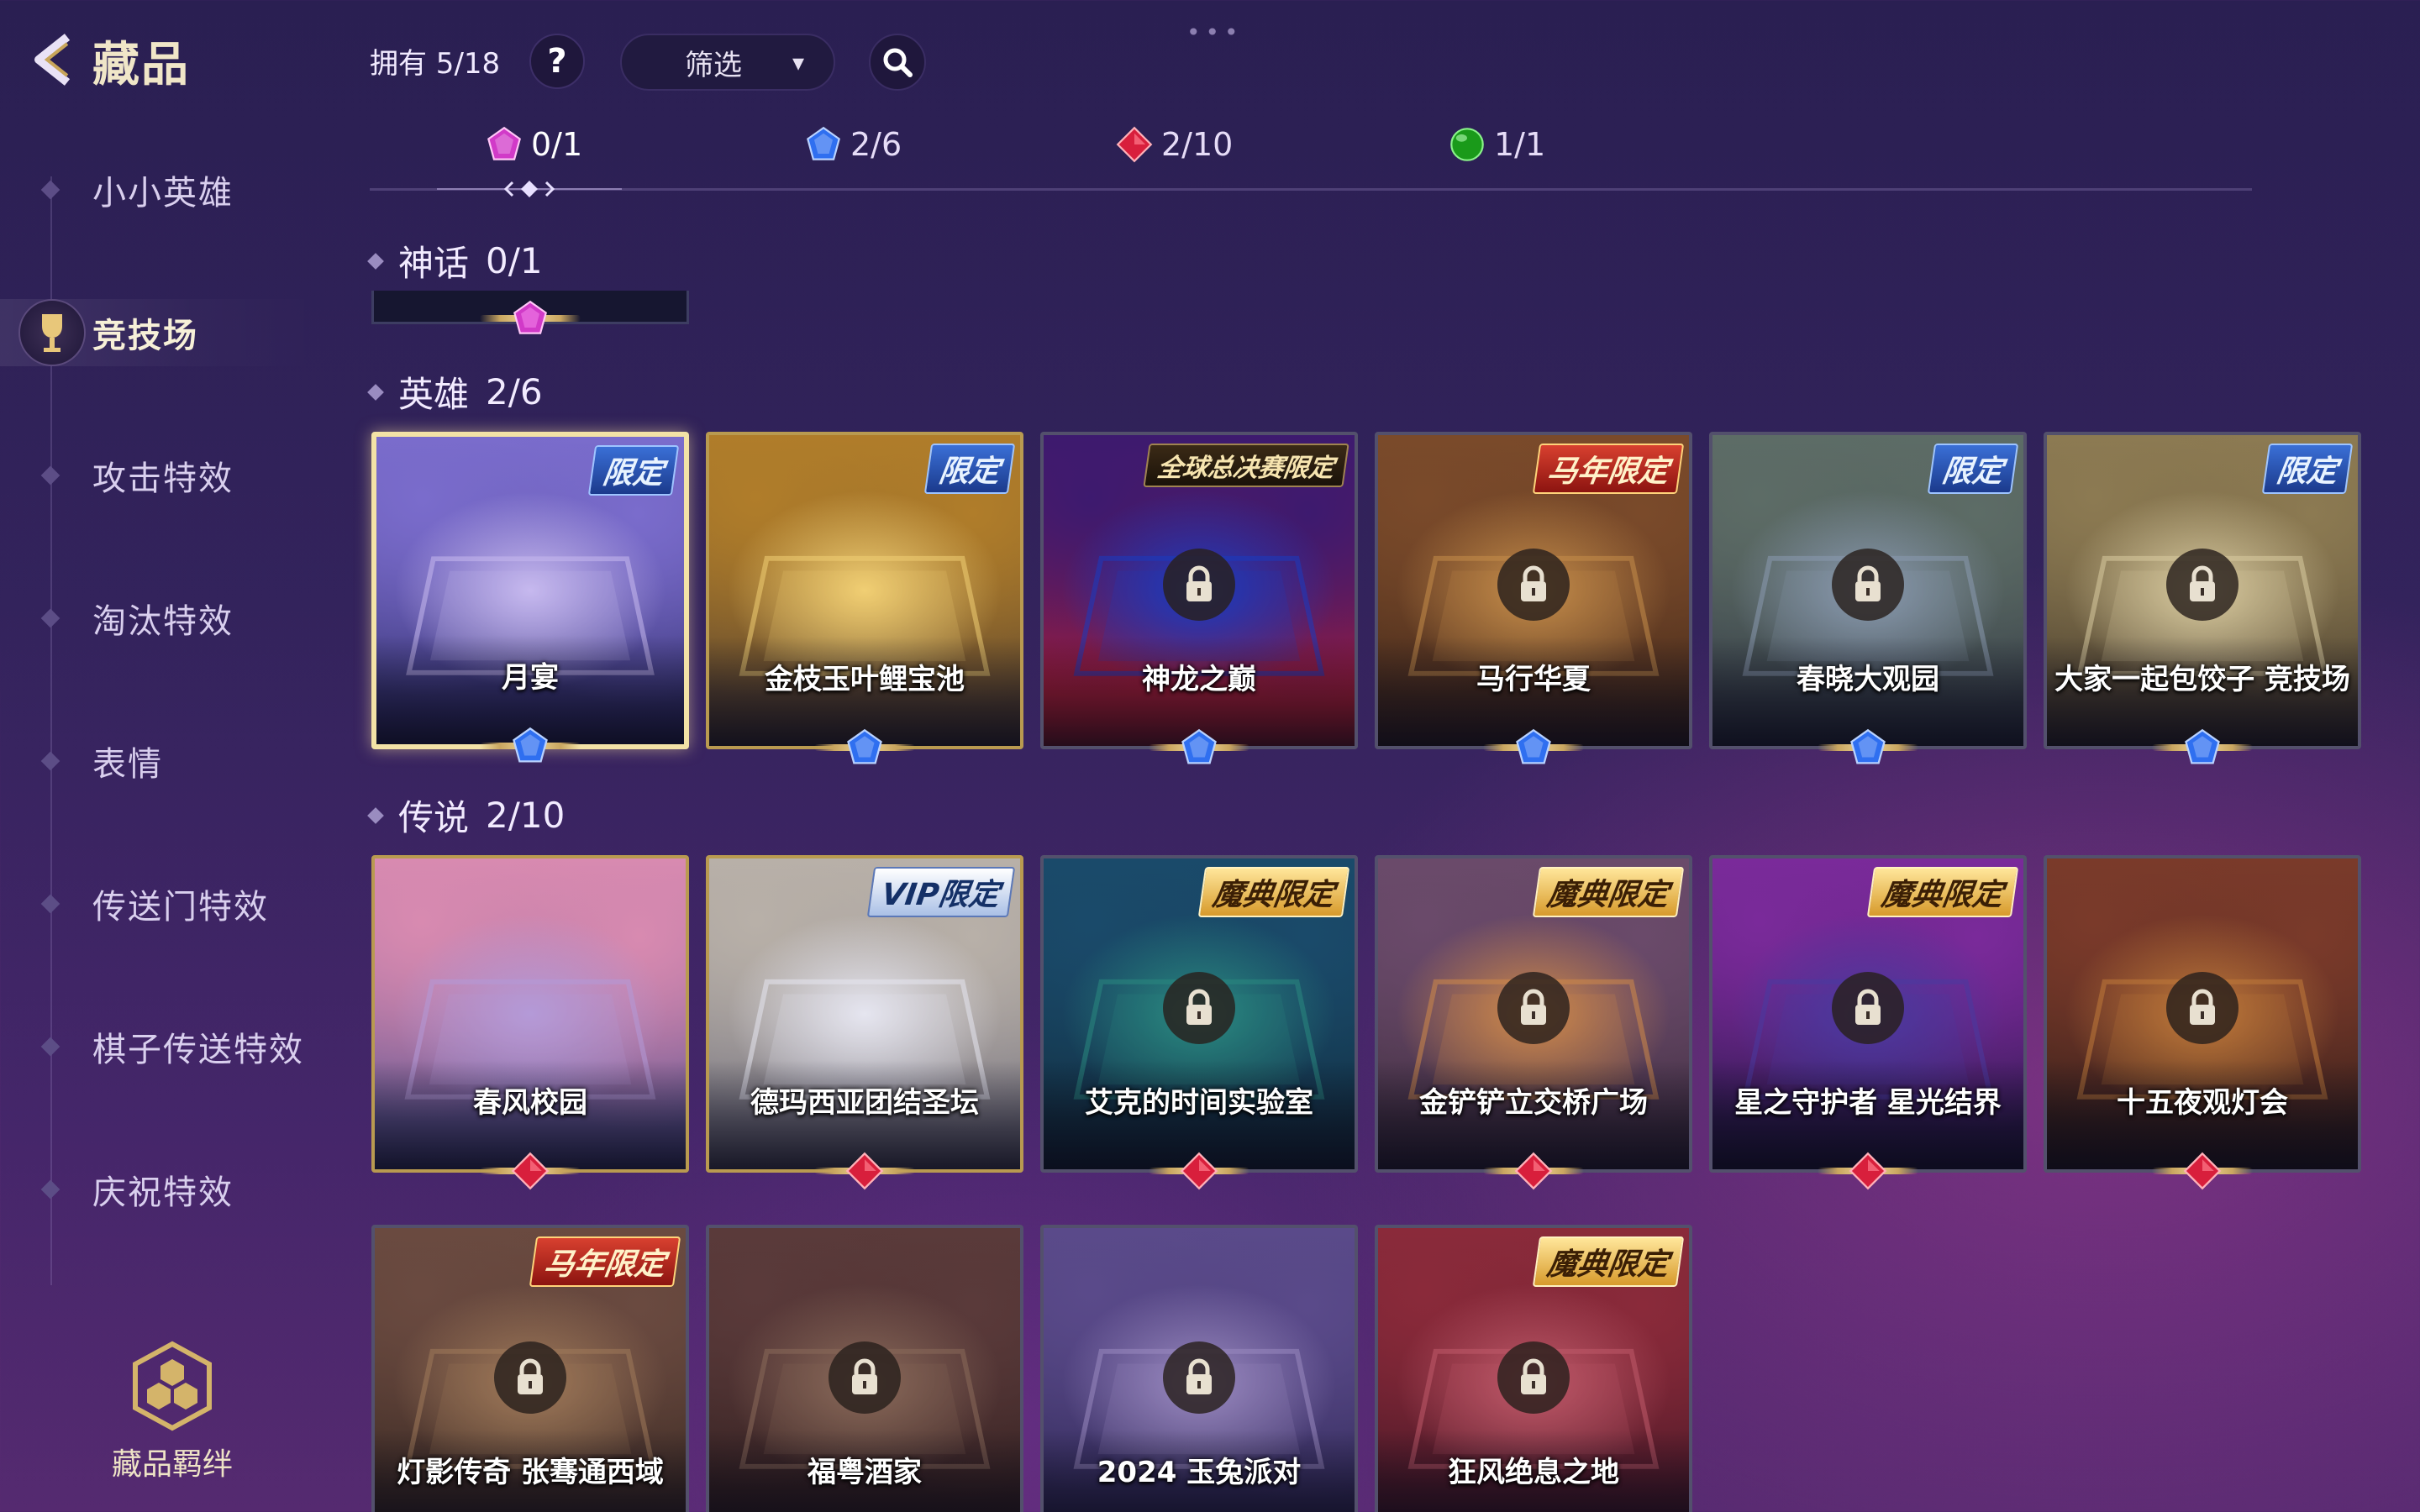 Image resolution: width=2420 pixels, height=1512 pixels. What do you see at coordinates (1199, 1472) in the screenshot?
I see `arena-name: 2024 玉兔派对` at bounding box center [1199, 1472].